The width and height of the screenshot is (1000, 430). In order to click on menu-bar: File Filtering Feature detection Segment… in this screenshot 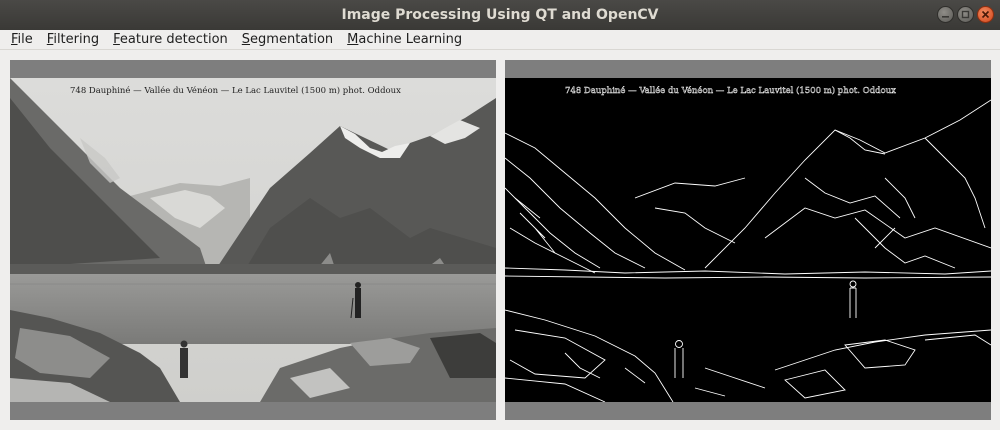, I will do `click(500, 40)`.